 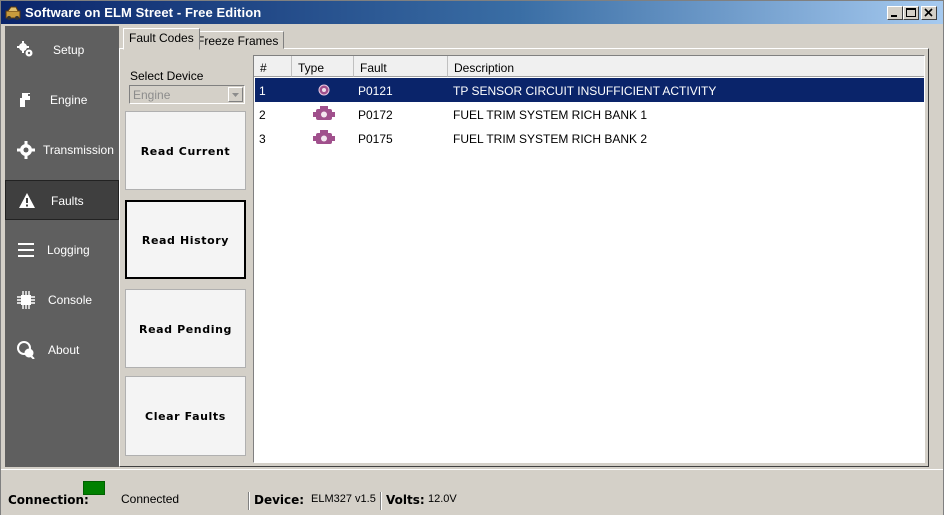 I want to click on column-header-type: Type, so click(x=323, y=66).